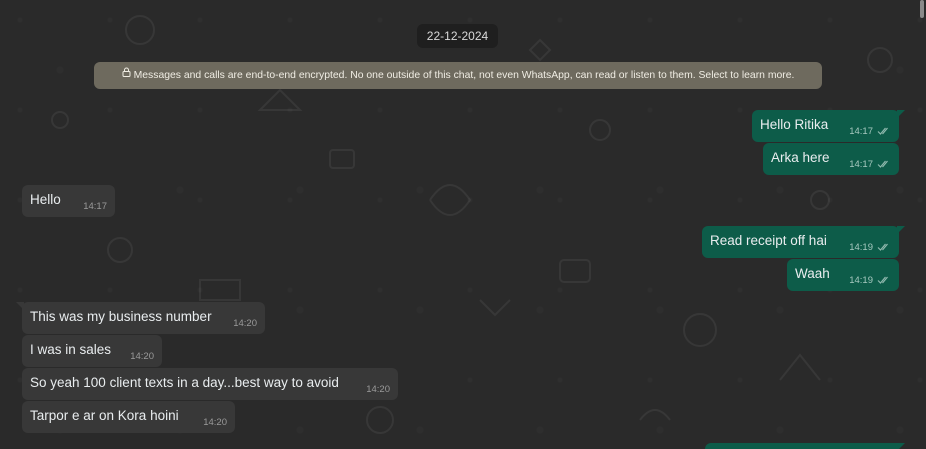  I want to click on message-text: I was in sales, so click(71, 349).